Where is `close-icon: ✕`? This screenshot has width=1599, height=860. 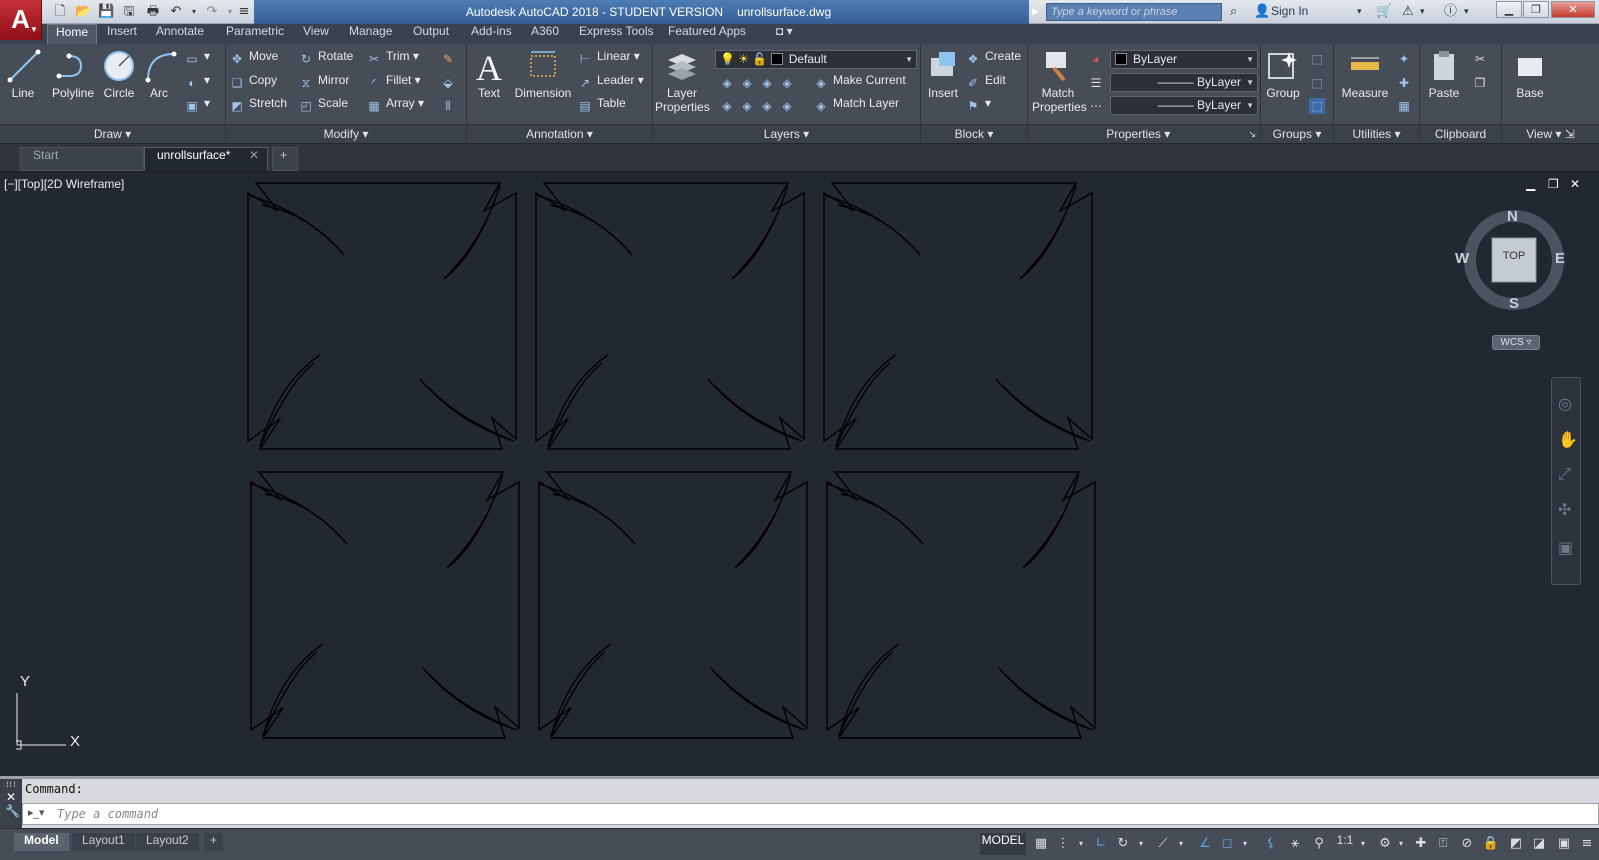
close-icon: ✕ is located at coordinates (1573, 9).